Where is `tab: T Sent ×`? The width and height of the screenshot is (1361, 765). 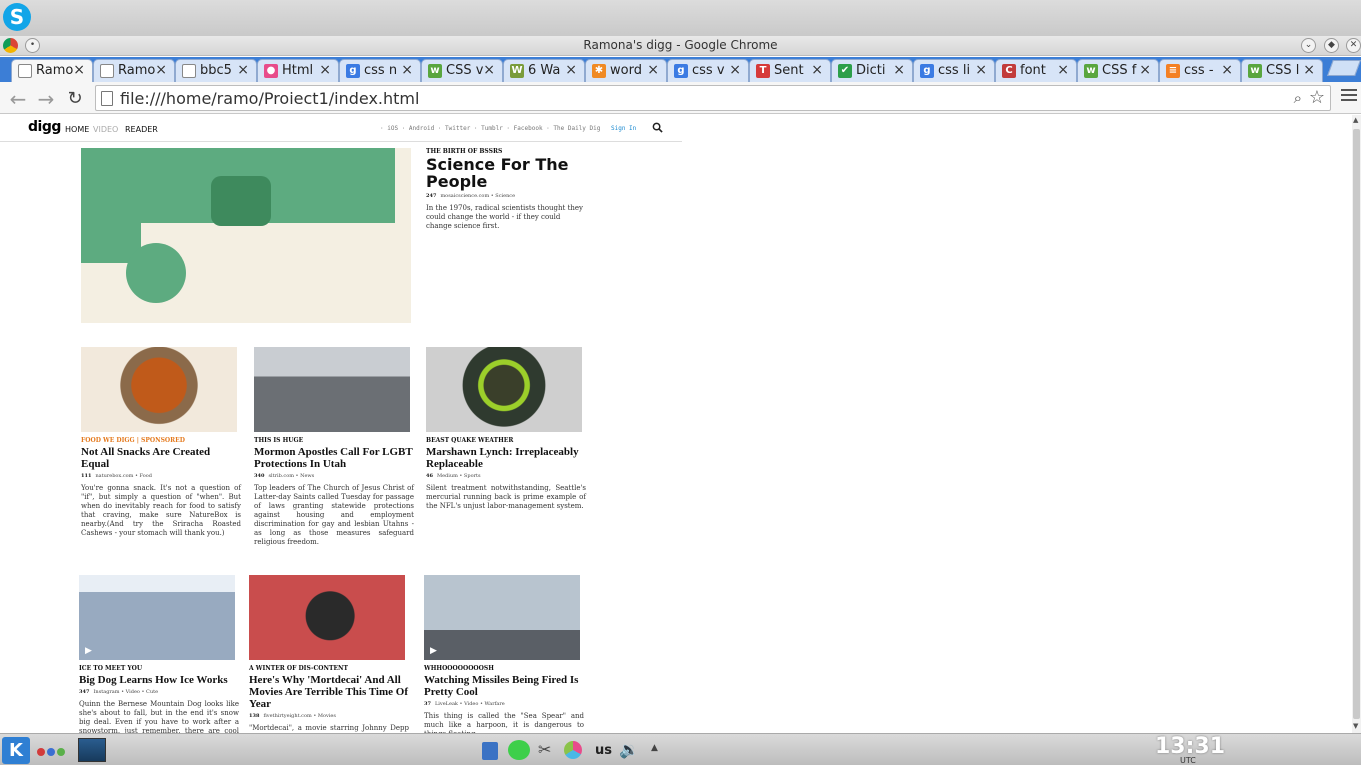 tab: T Sent × is located at coordinates (790, 70).